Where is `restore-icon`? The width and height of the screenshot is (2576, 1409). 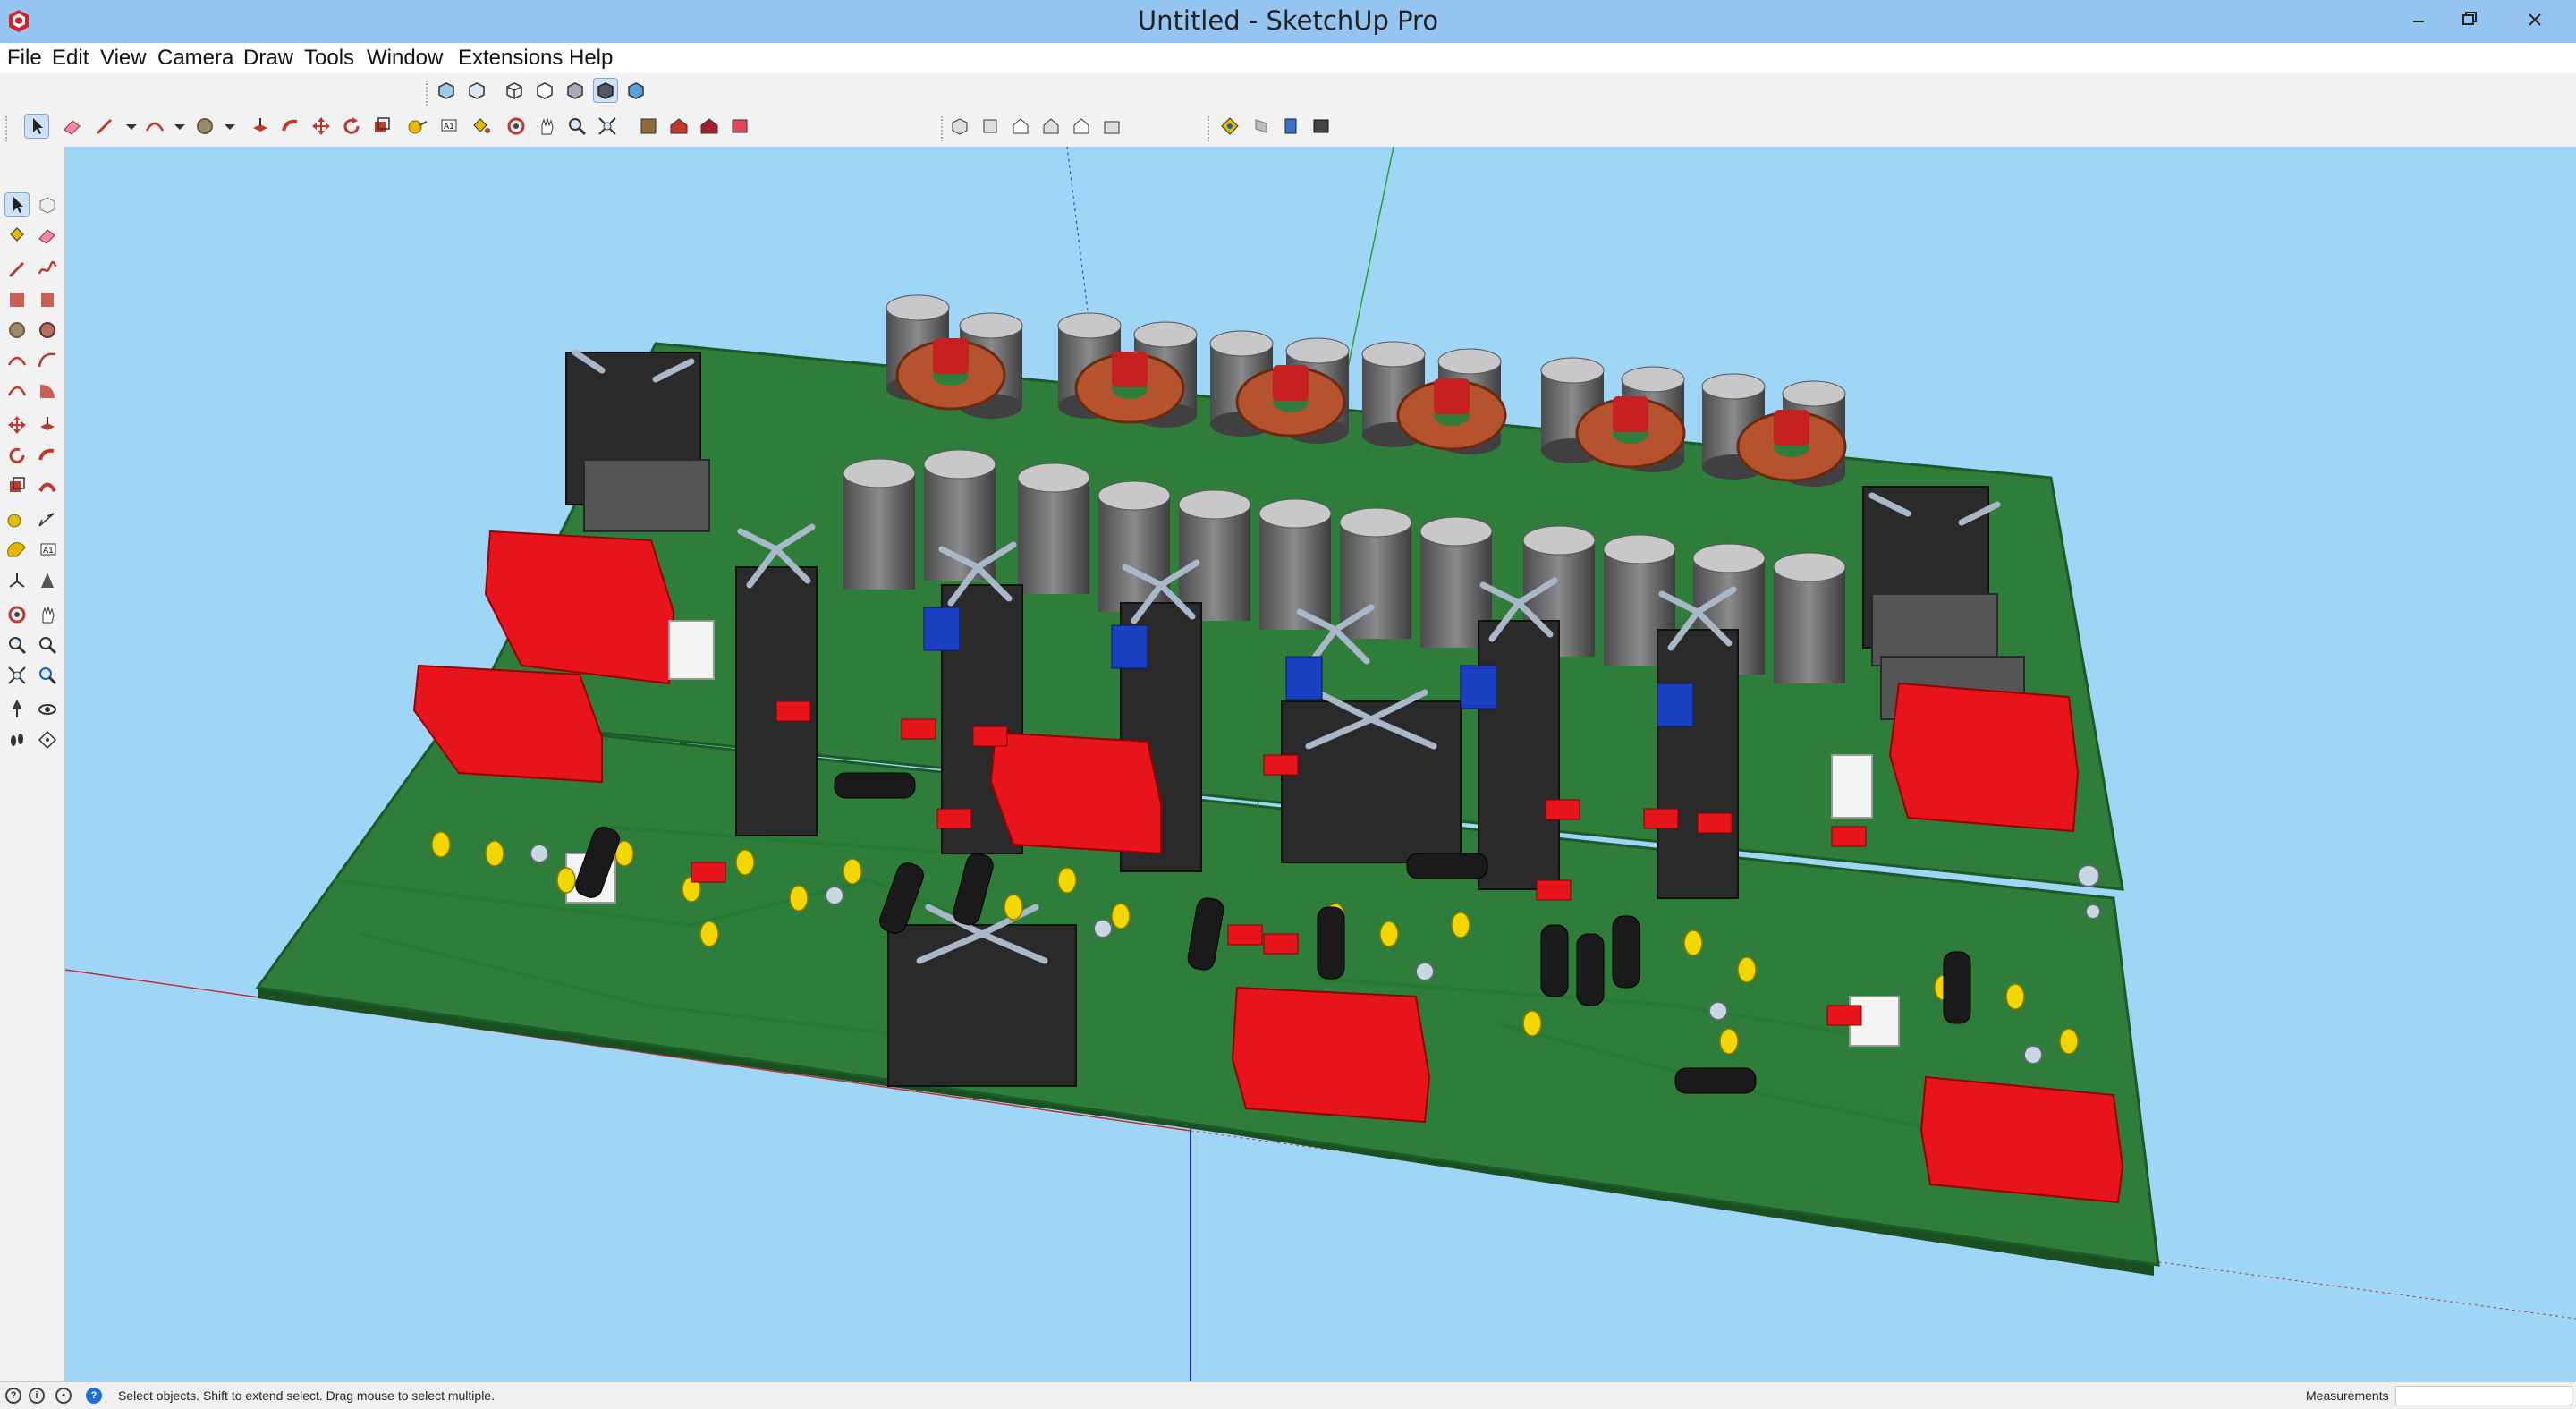 restore-icon is located at coordinates (2469, 19).